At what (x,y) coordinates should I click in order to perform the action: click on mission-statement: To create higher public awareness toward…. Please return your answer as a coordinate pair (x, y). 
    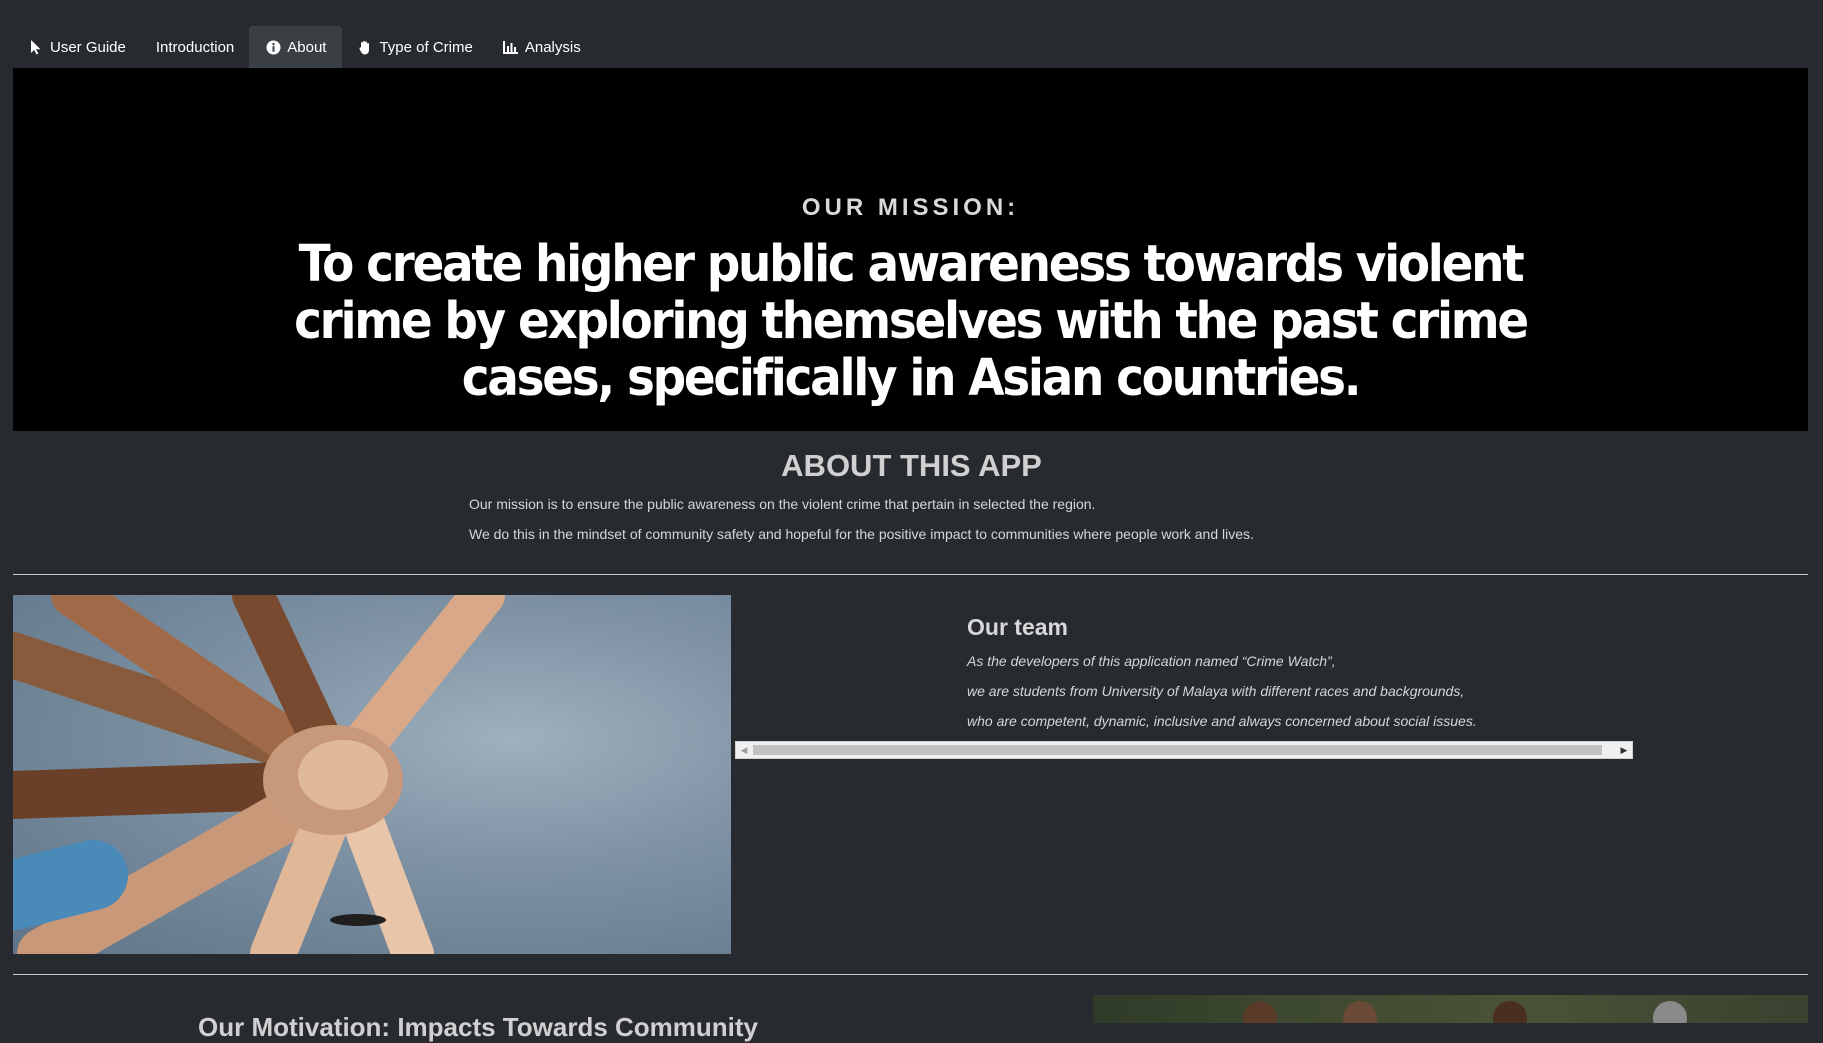
    Looking at the image, I should click on (911, 321).